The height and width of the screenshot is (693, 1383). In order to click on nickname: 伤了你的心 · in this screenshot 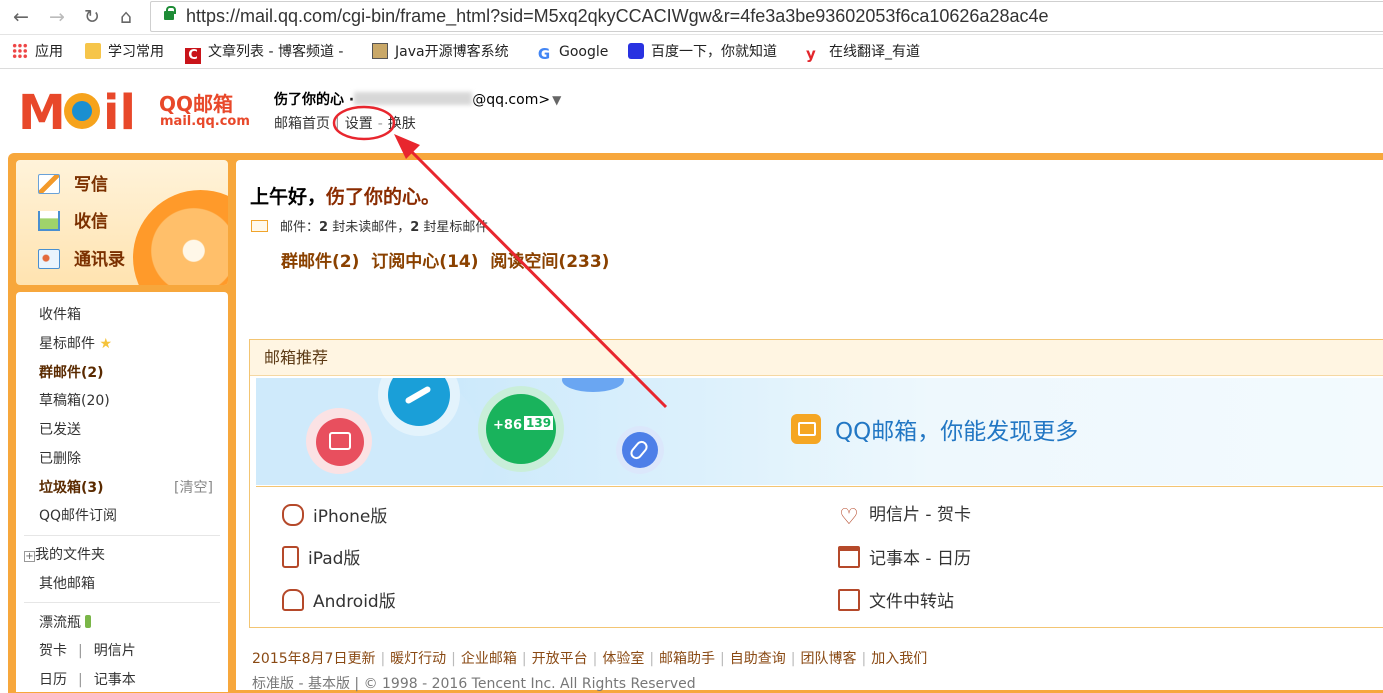, I will do `click(314, 100)`.